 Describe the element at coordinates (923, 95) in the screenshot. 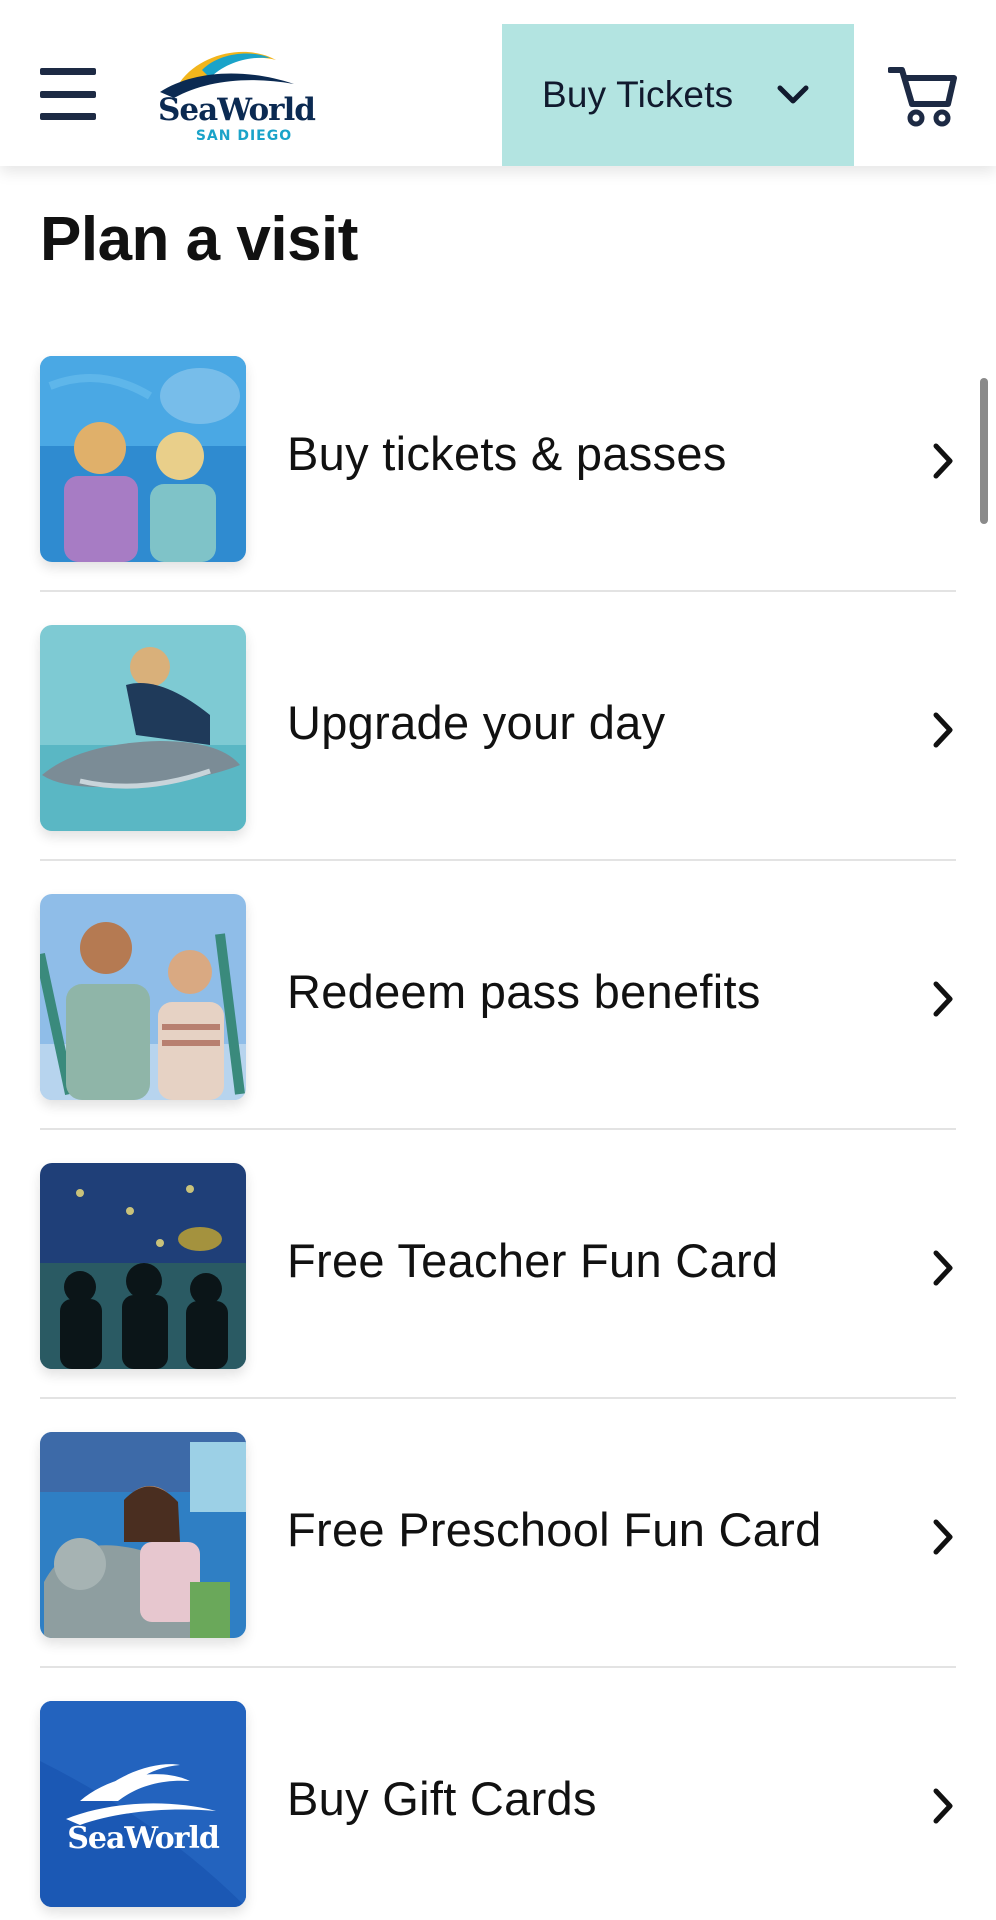

I see `shopping-cart-icon` at that location.